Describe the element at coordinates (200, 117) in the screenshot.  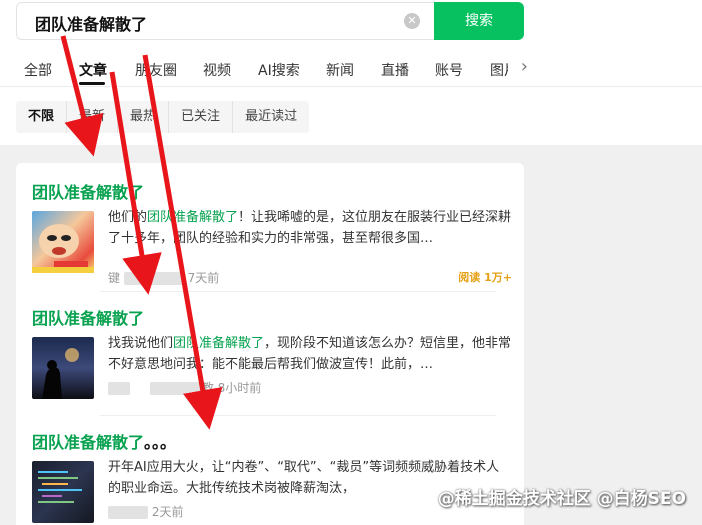
I see `filter-followed: 已关注` at that location.